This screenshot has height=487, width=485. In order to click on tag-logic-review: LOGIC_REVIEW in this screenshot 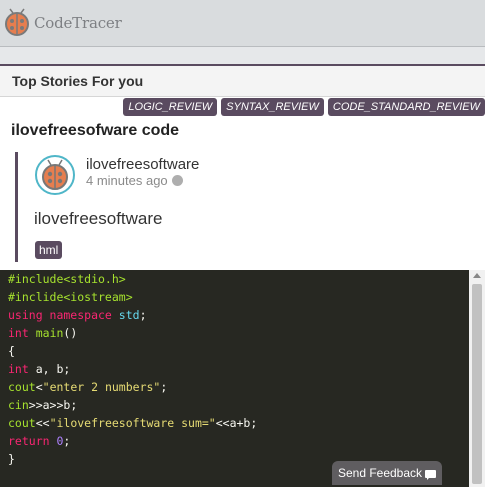, I will do `click(170, 107)`.